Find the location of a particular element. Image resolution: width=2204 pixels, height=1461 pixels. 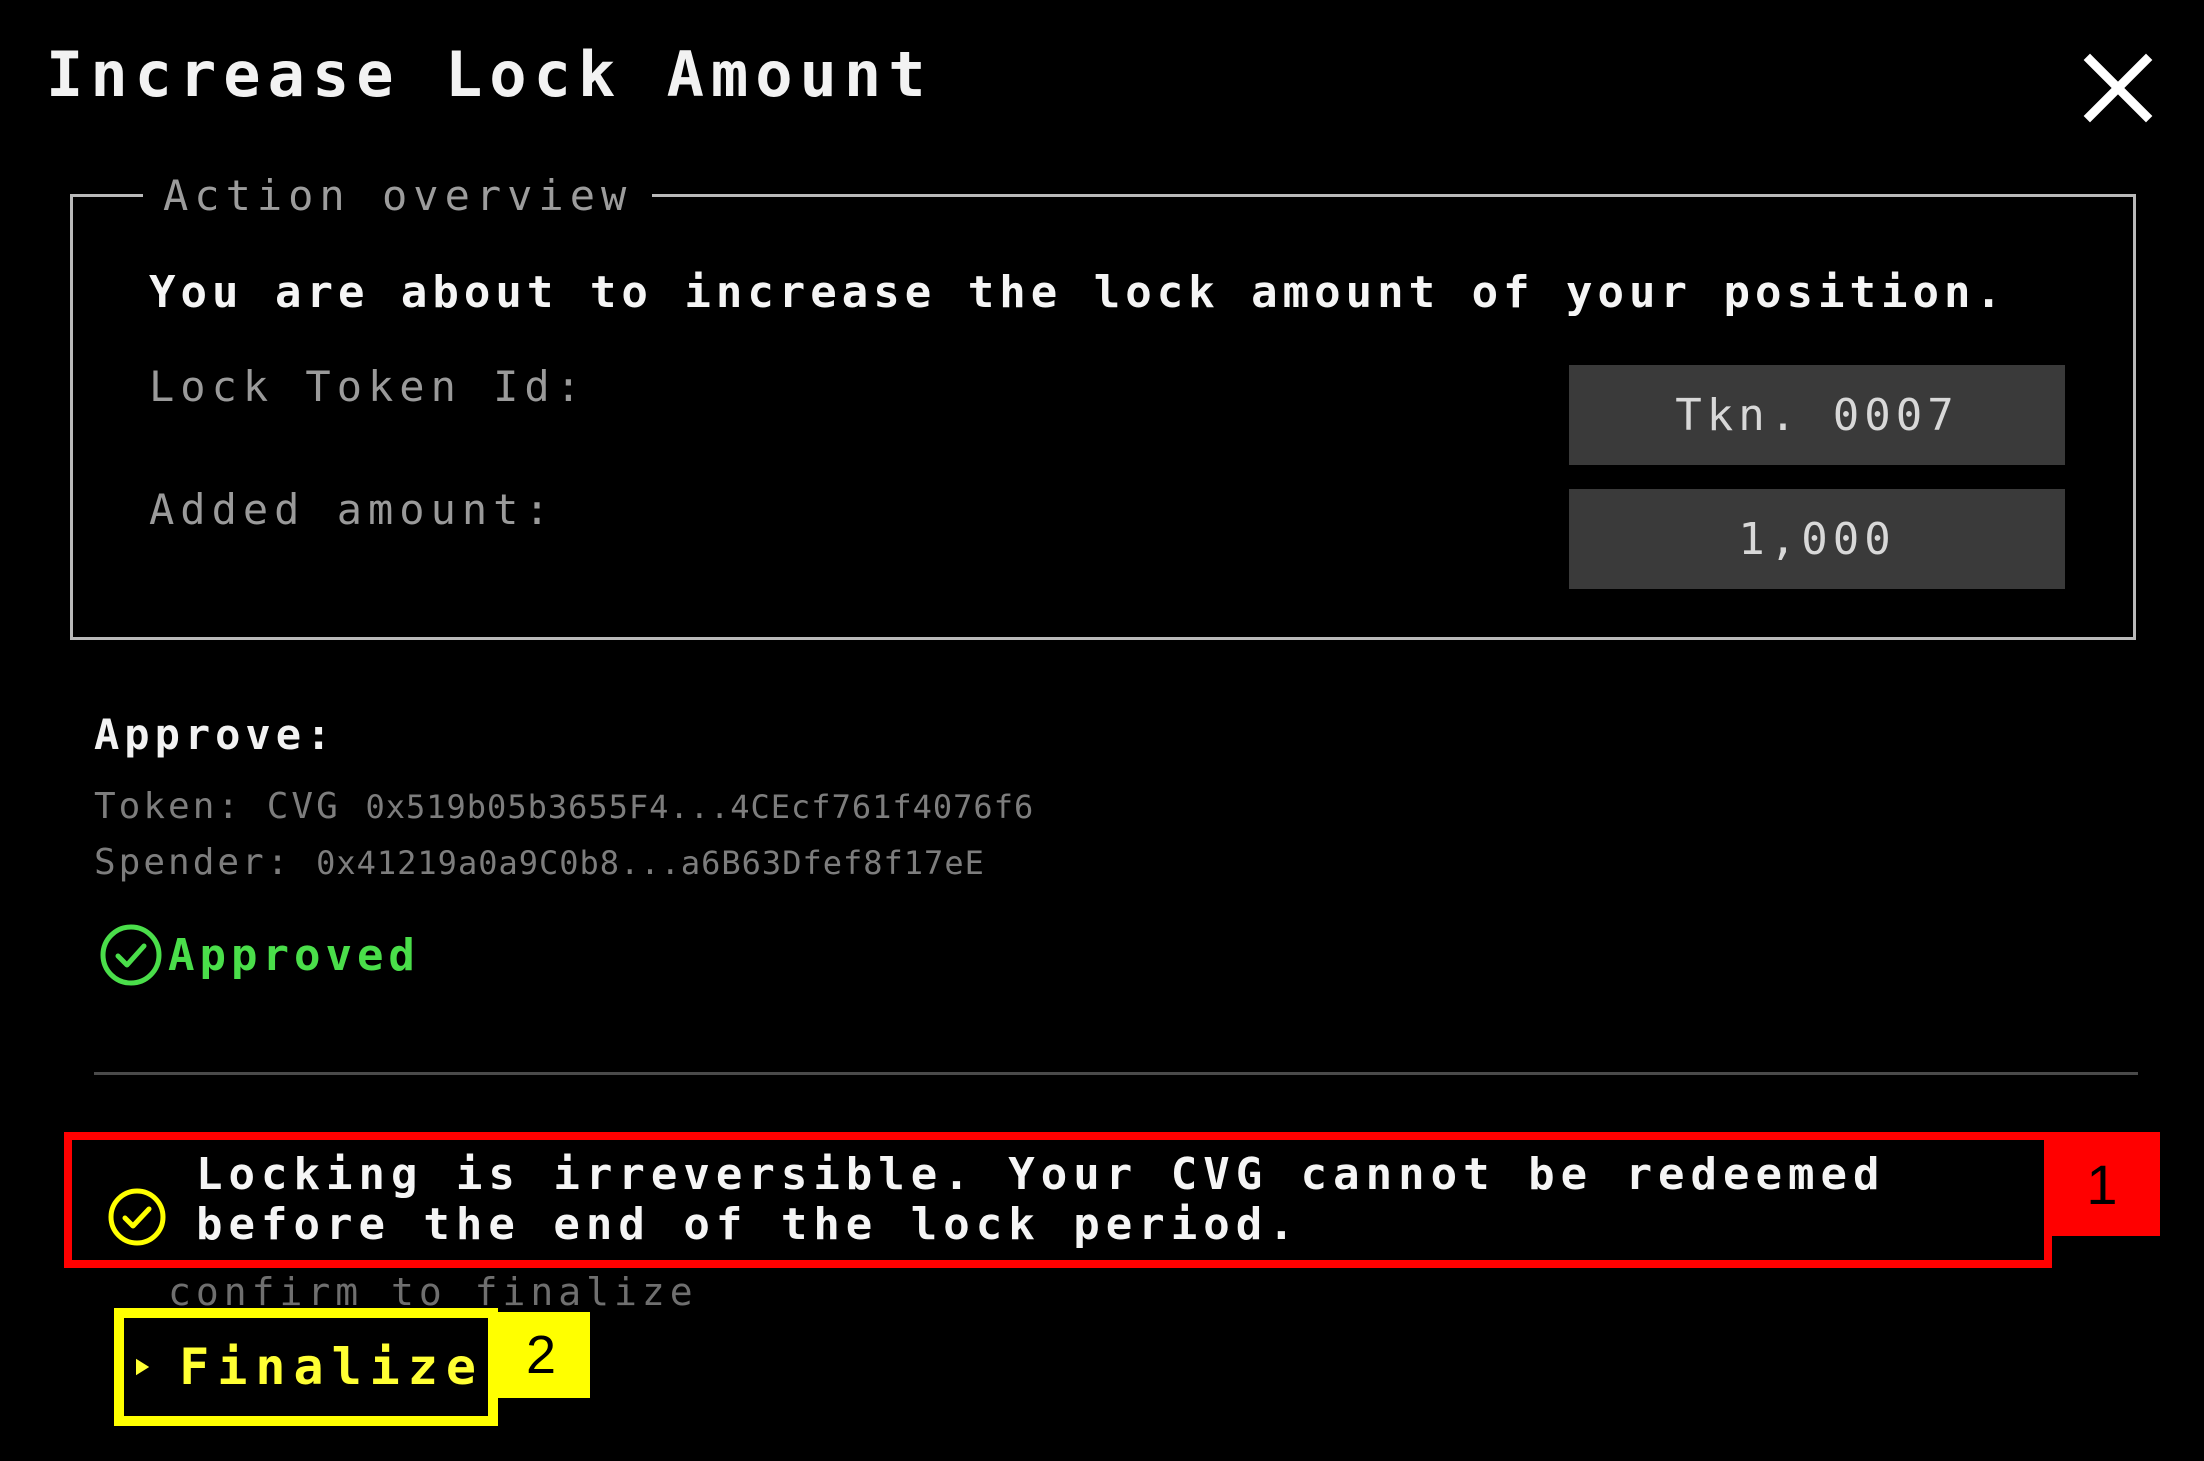

approved-status: Approved is located at coordinates (259, 955).